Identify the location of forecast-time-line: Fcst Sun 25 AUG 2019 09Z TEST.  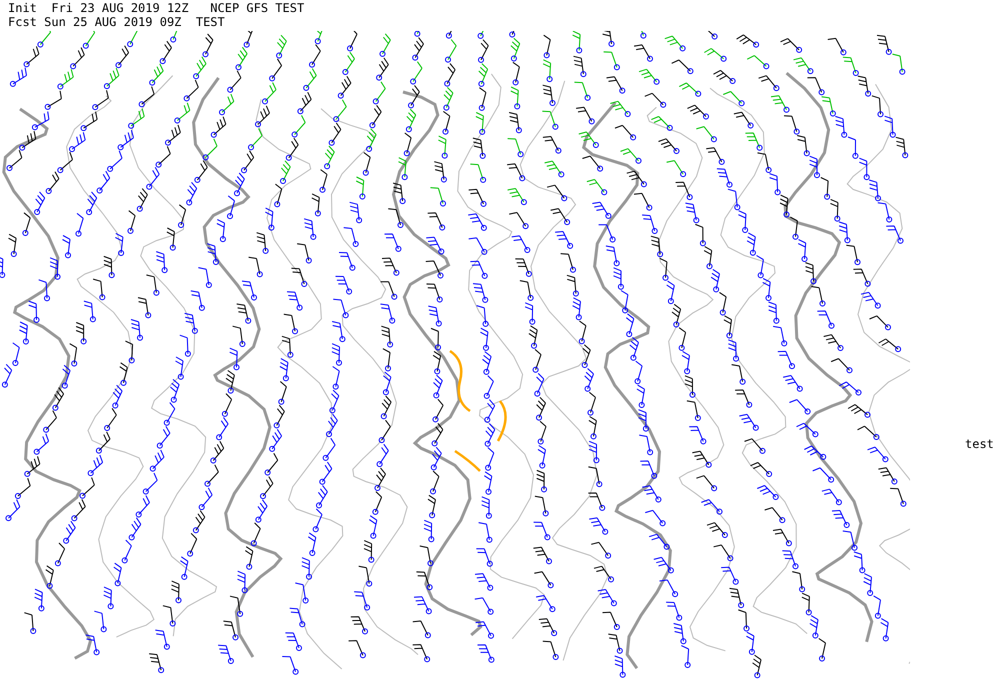
(116, 22).